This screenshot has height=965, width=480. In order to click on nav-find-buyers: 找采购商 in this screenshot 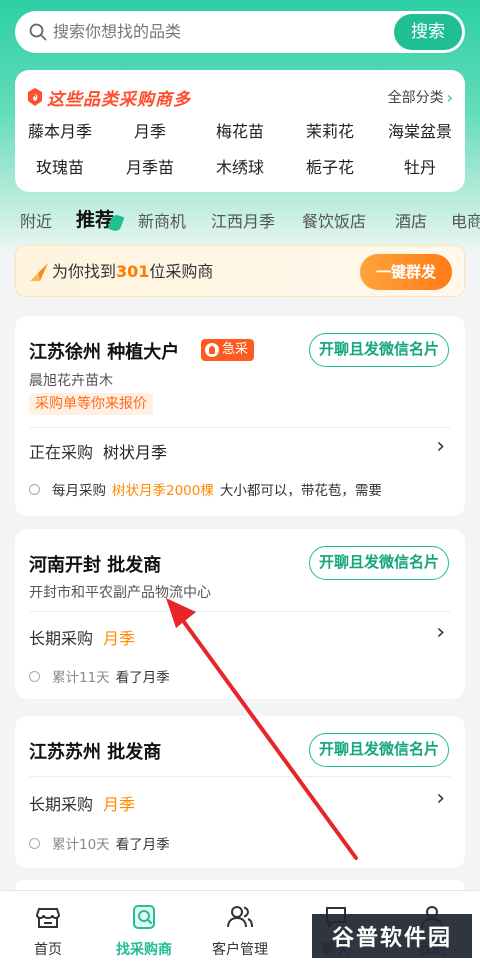, I will do `click(144, 925)`.